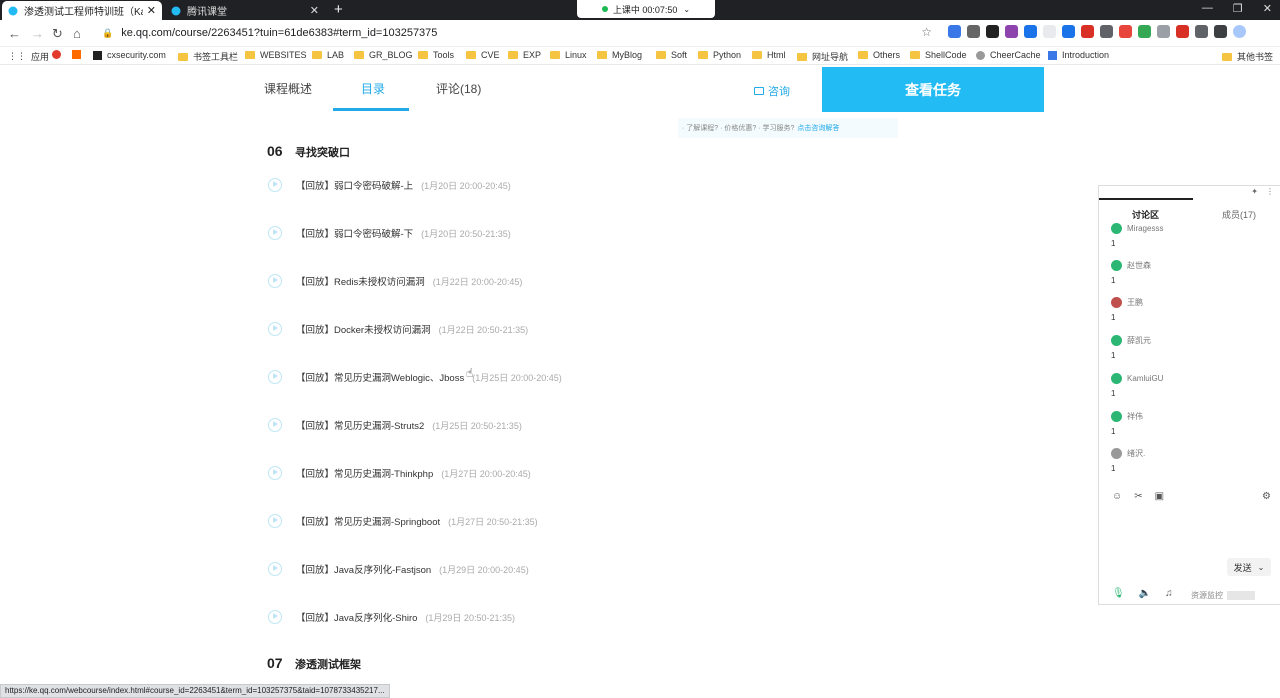 This screenshot has width=1280, height=698. What do you see at coordinates (458, 88) in the screenshot?
I see `tab-comments: 评论(18)` at bounding box center [458, 88].